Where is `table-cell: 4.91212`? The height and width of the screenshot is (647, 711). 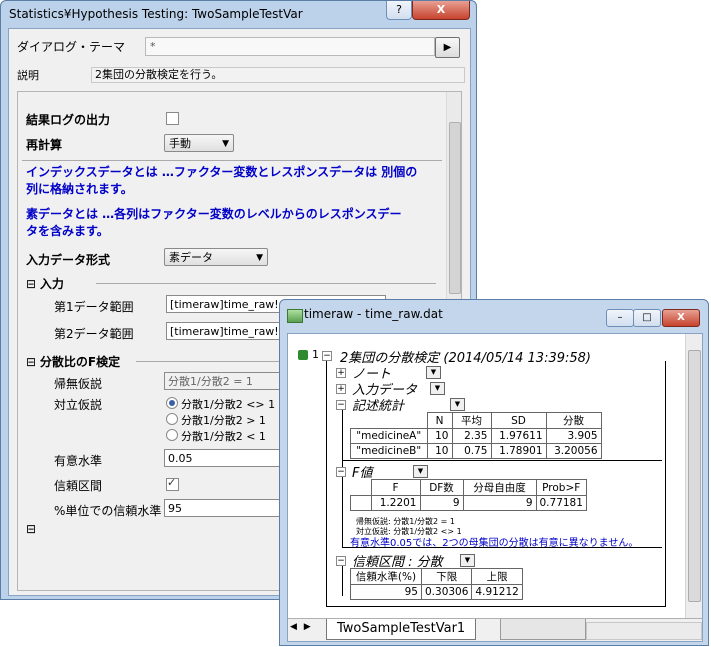 table-cell: 4.91212 is located at coordinates (497, 592).